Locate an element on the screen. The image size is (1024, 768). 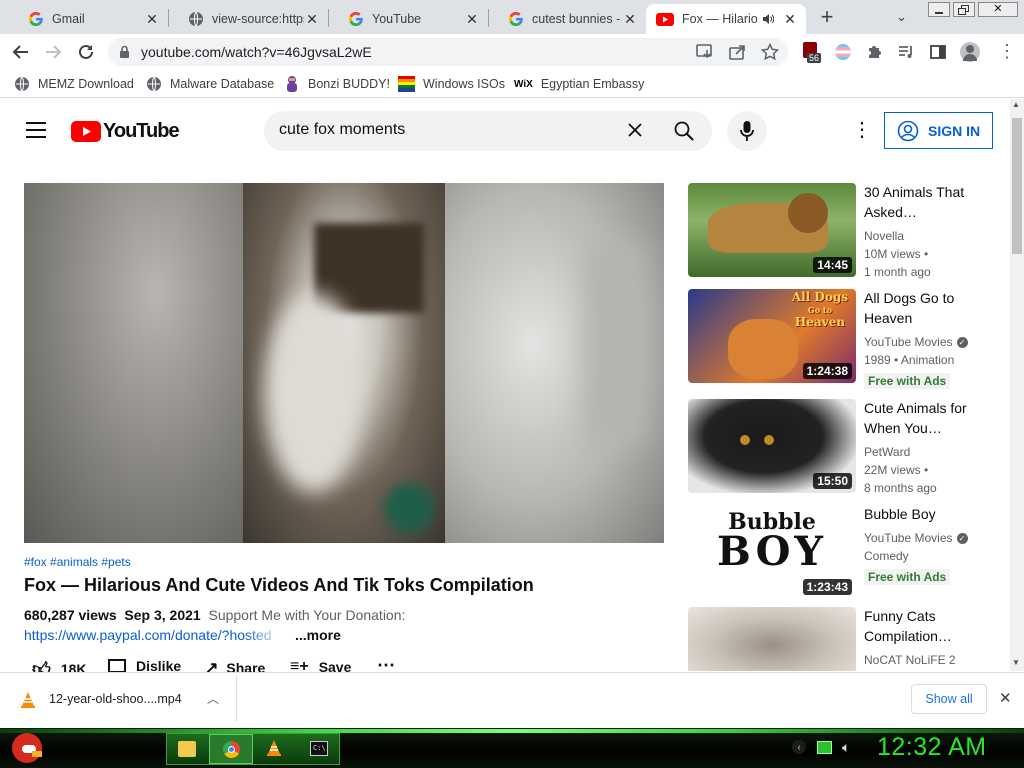
scroll-down-arrow-icon: ▼ is located at coordinates (1016, 662).